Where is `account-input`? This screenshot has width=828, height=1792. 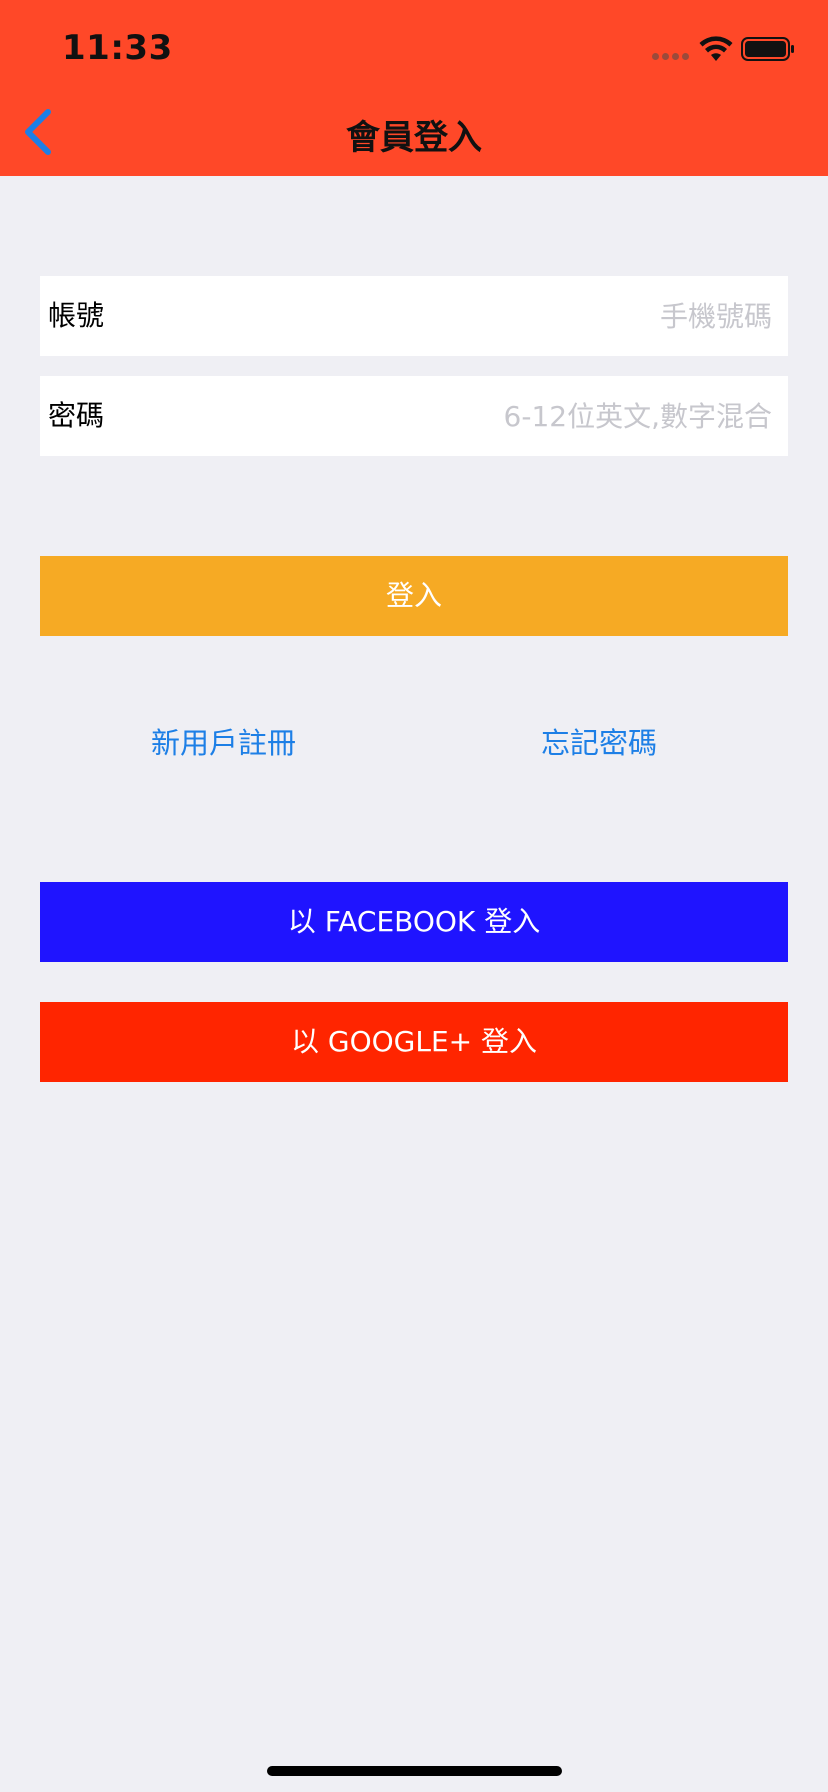
account-input is located at coordinates (476, 316).